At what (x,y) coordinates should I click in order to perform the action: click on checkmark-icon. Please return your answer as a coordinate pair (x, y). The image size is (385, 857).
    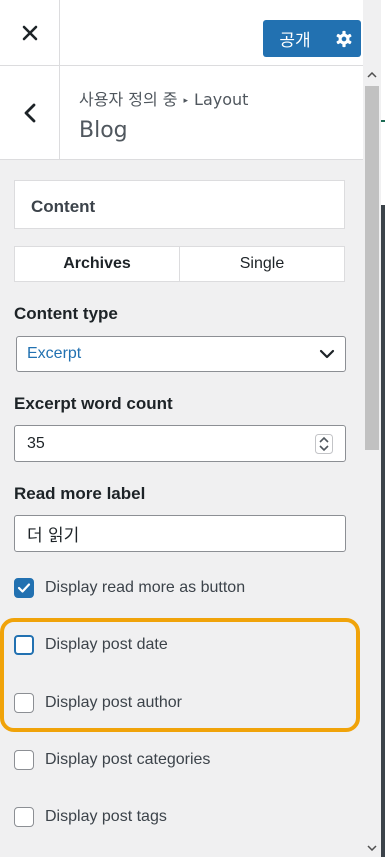
    Looking at the image, I should click on (24, 588).